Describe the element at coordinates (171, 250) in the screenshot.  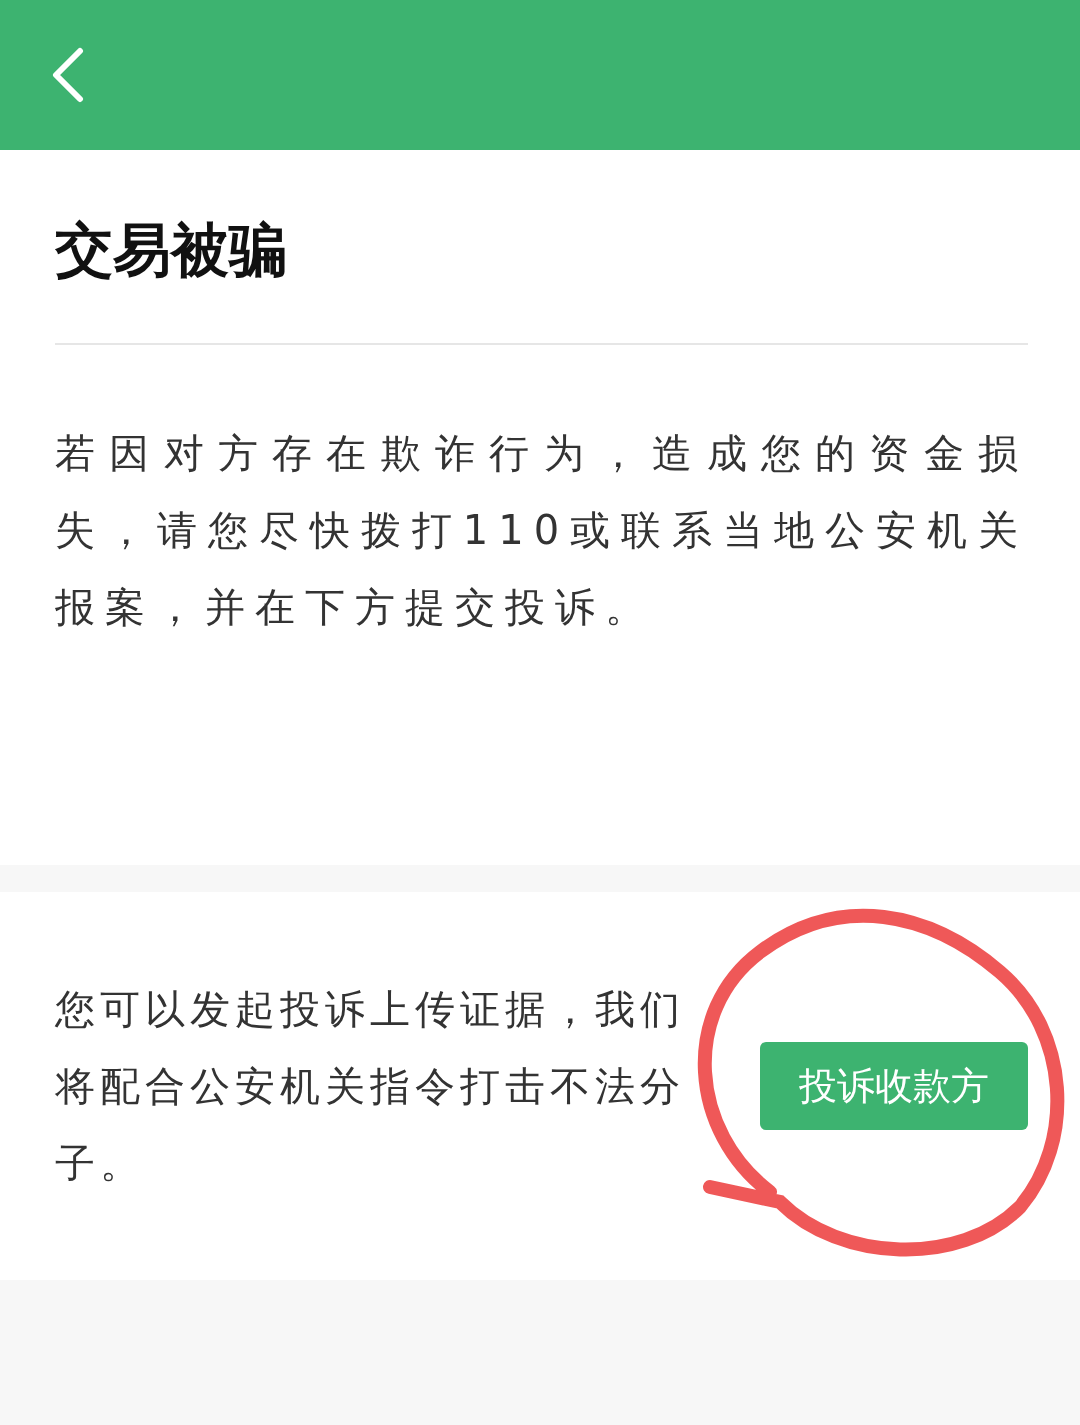
I see `page-title: 交易被骗` at that location.